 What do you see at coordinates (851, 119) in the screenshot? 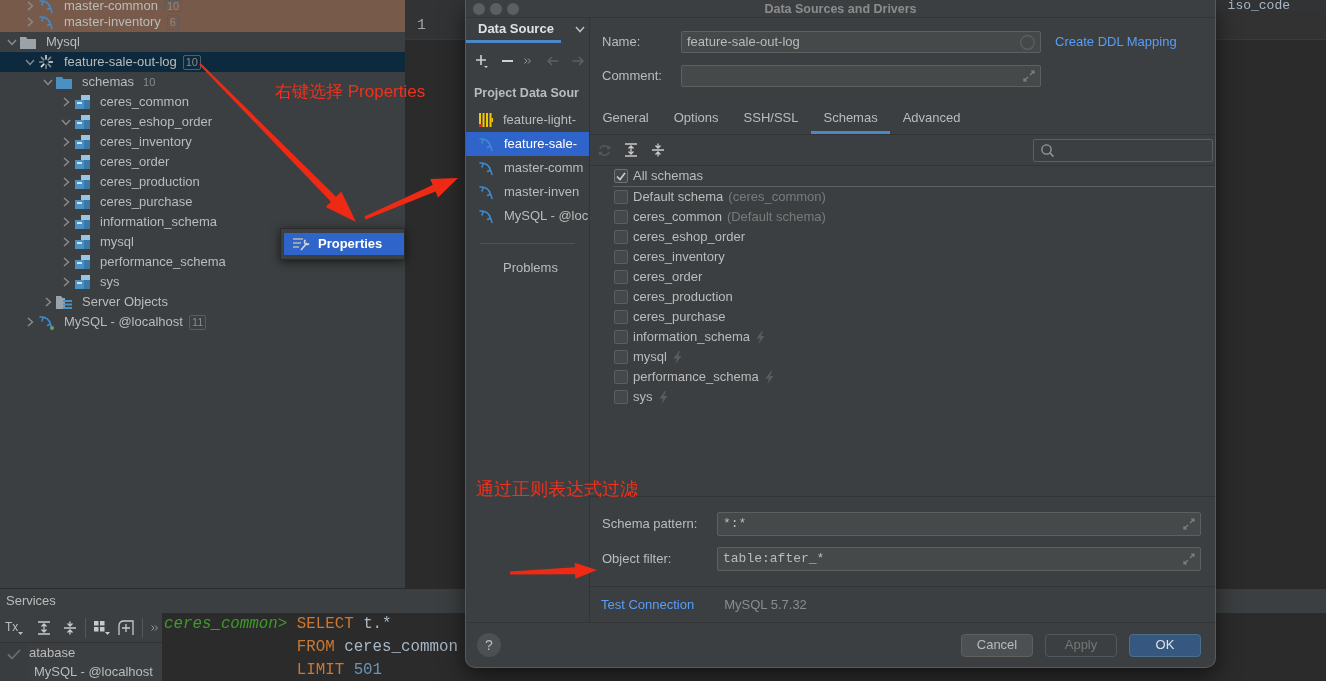
I see `tab: Schemas` at bounding box center [851, 119].